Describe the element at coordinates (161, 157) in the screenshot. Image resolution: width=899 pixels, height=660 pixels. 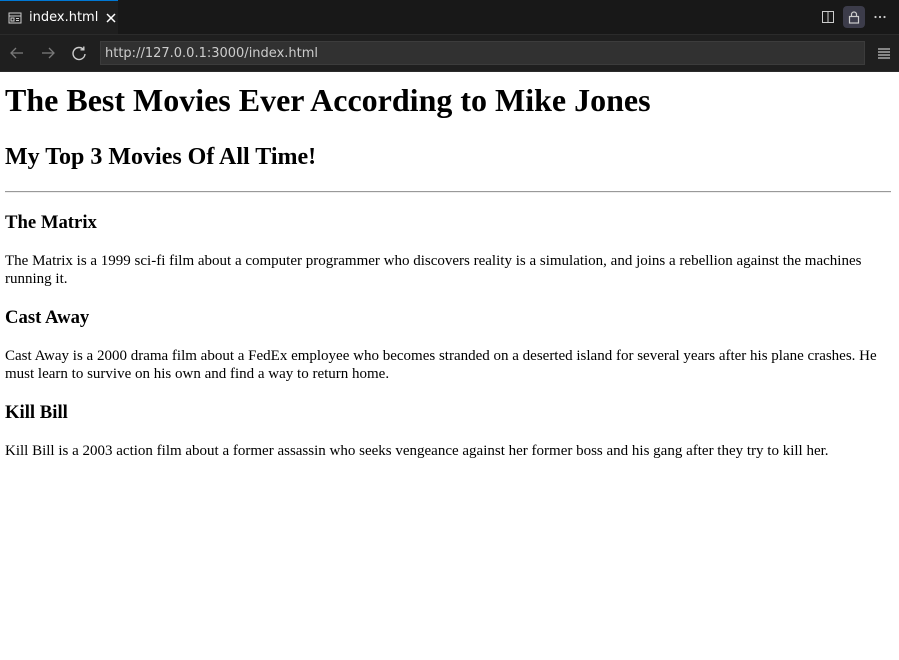
I see `page-subtitle: My Top 3 Movies Of All Time!` at that location.